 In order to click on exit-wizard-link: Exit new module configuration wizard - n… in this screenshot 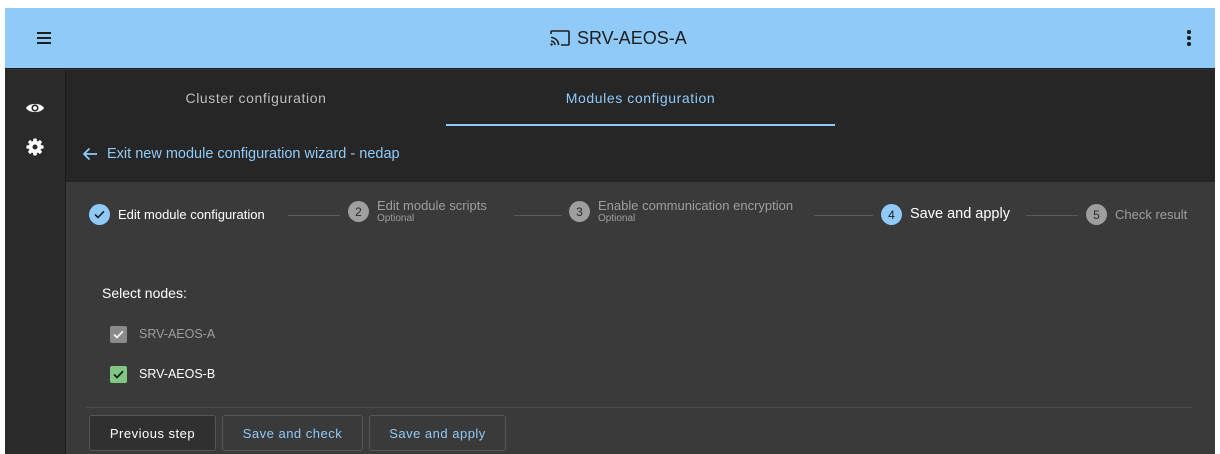, I will do `click(241, 154)`.